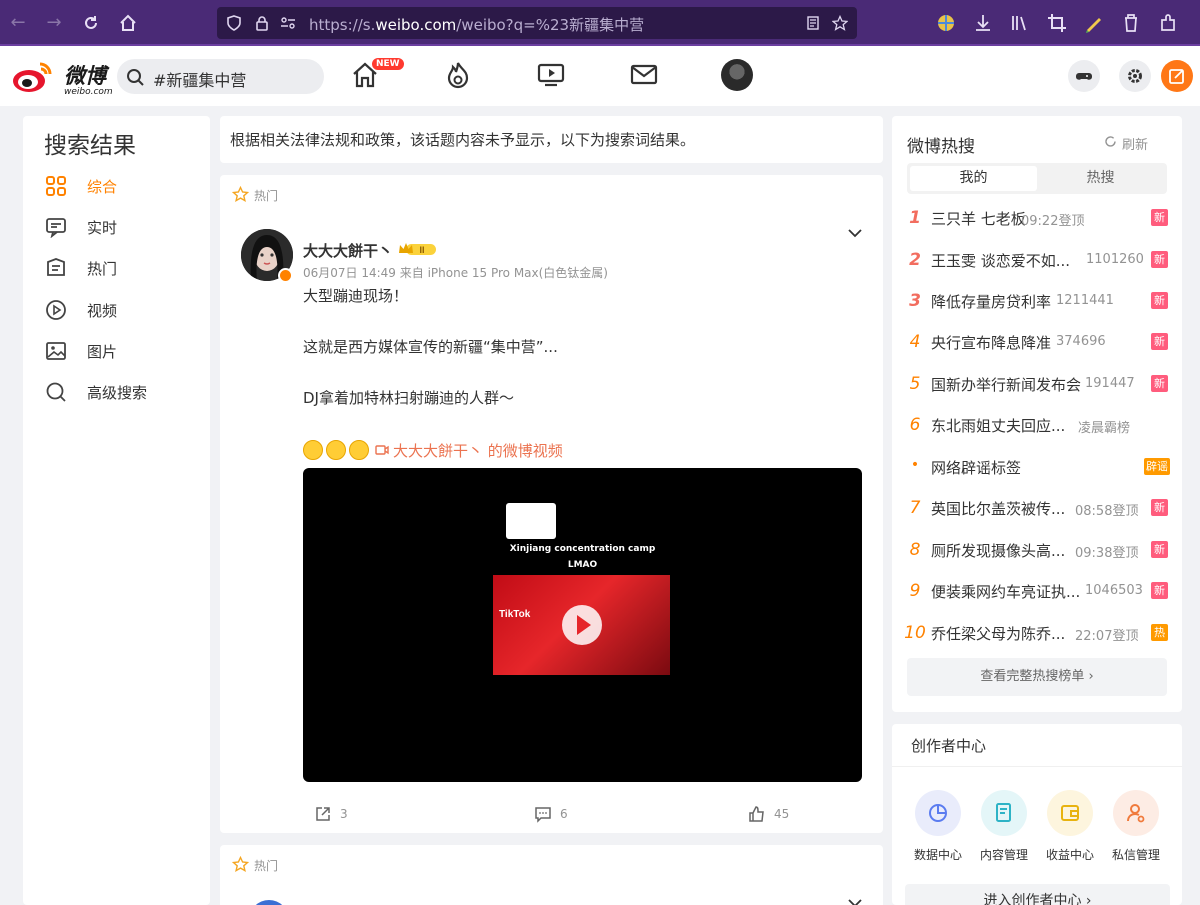 The image size is (1200, 905). I want to click on site-header: 微博 weibo.com #新疆集中营, so click(600, 76).